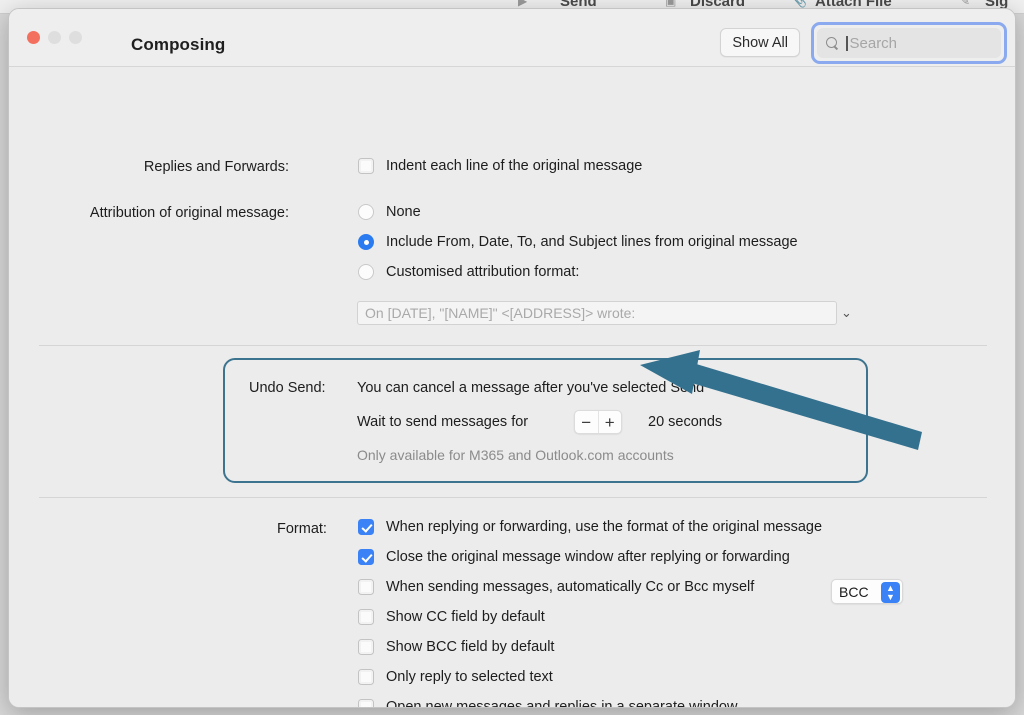 This screenshot has height=715, width=1024. Describe the element at coordinates (216, 167) in the screenshot. I see `replies-and-forwards-label: Replies and Forwards:` at that location.